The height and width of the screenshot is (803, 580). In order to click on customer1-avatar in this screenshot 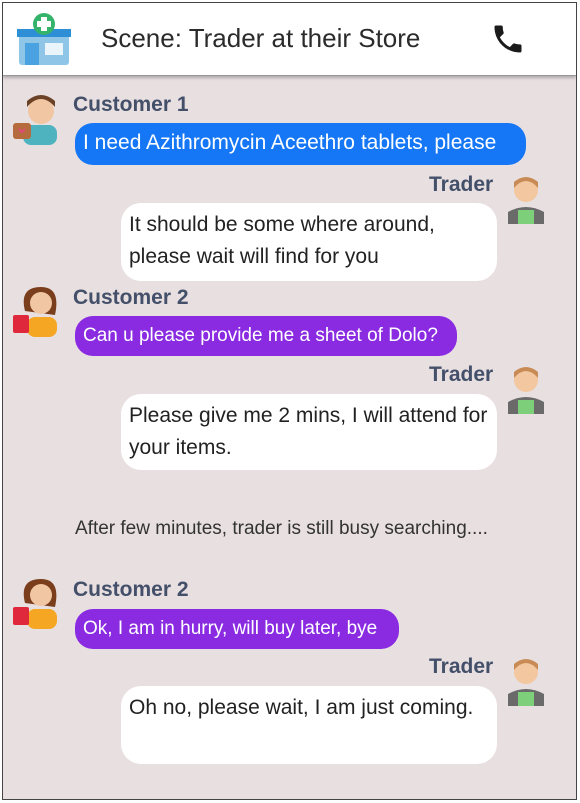, I will do `click(35, 120)`.